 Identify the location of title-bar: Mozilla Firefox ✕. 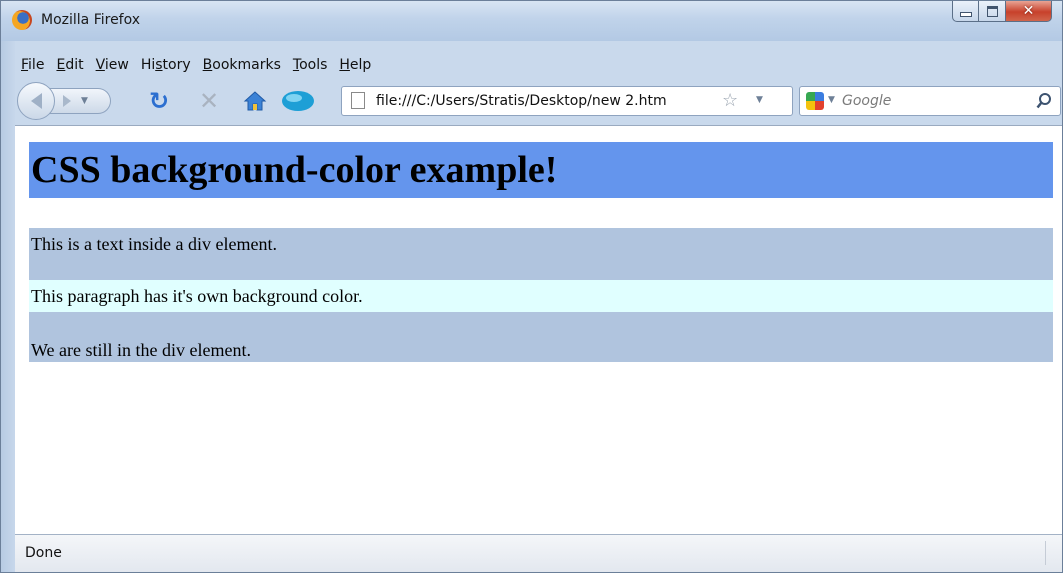
(531, 21).